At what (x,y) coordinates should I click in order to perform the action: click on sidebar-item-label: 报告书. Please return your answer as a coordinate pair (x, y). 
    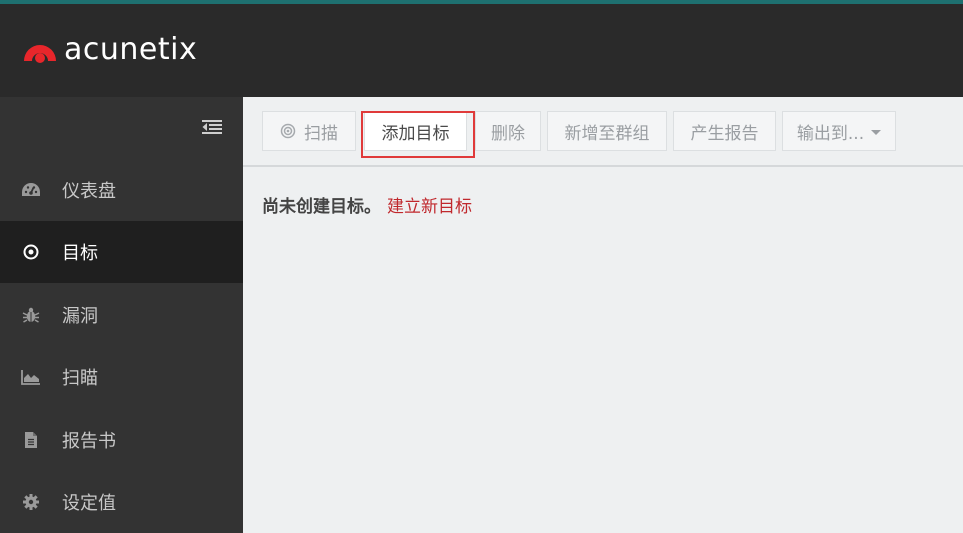
    Looking at the image, I should click on (89, 441).